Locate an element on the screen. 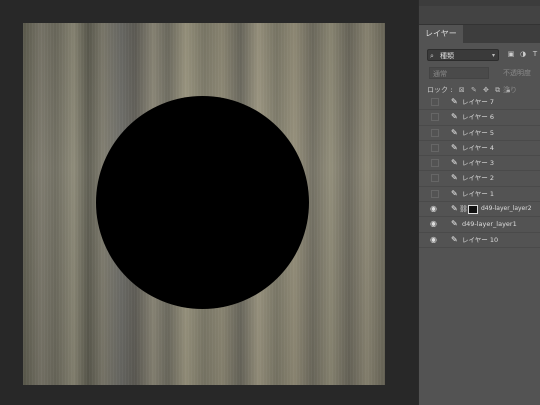 The height and width of the screenshot is (405, 540). layer-name: レイヤー 4 is located at coordinates (478, 147).